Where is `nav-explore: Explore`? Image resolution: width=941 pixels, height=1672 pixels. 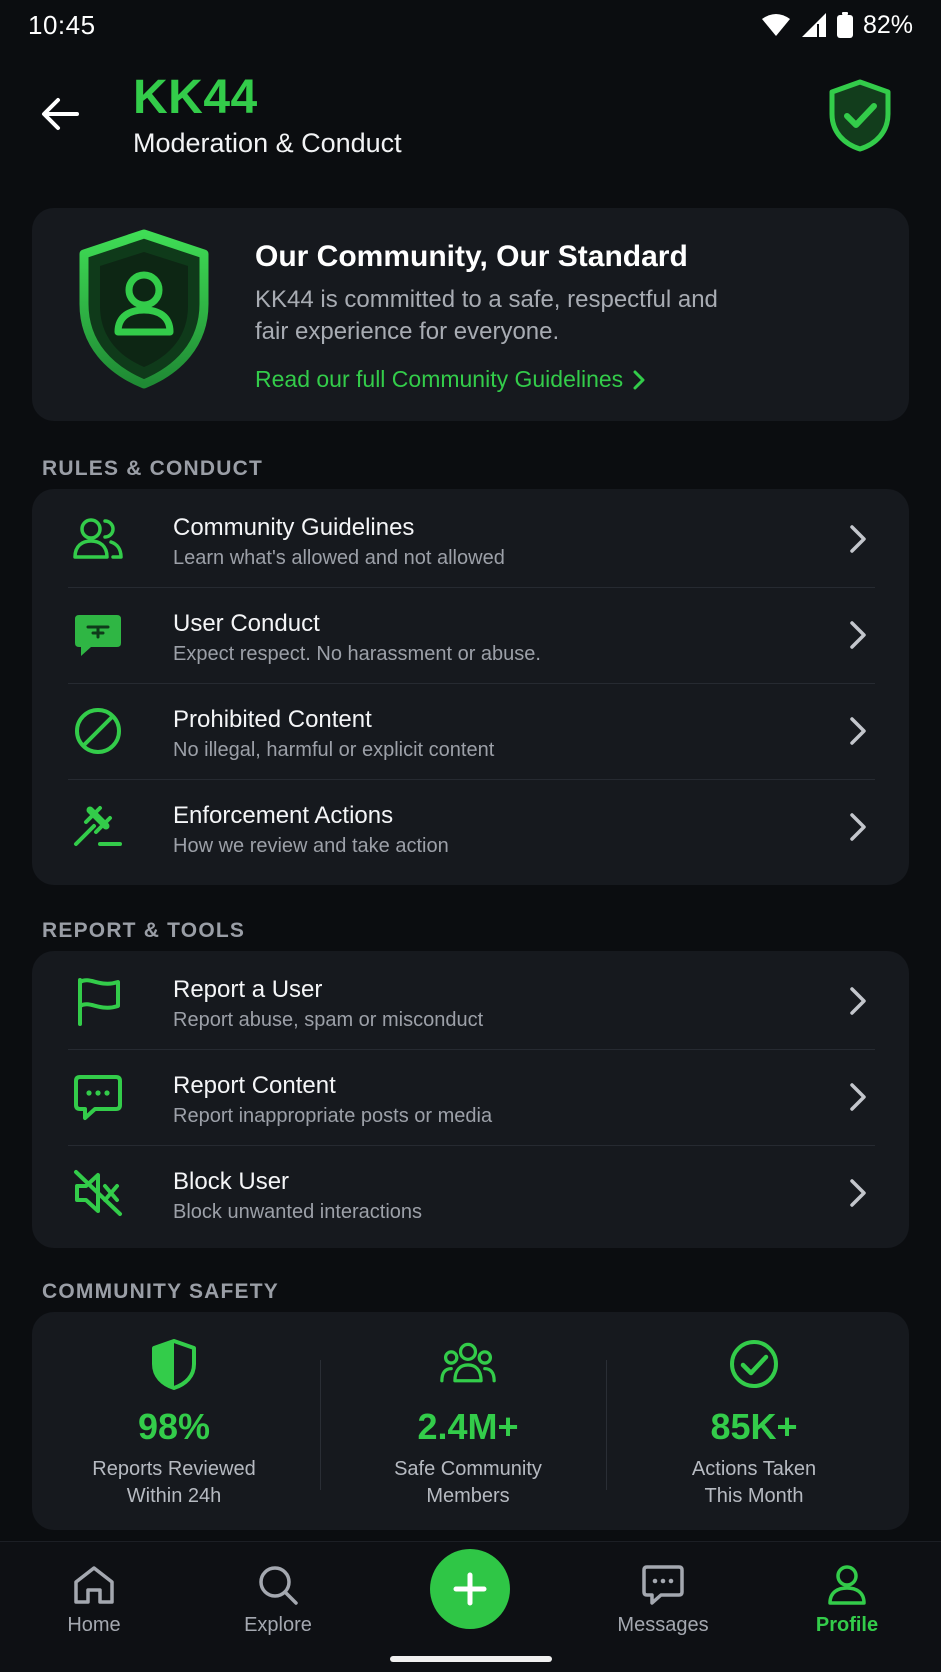
nav-explore: Explore is located at coordinates (278, 1599).